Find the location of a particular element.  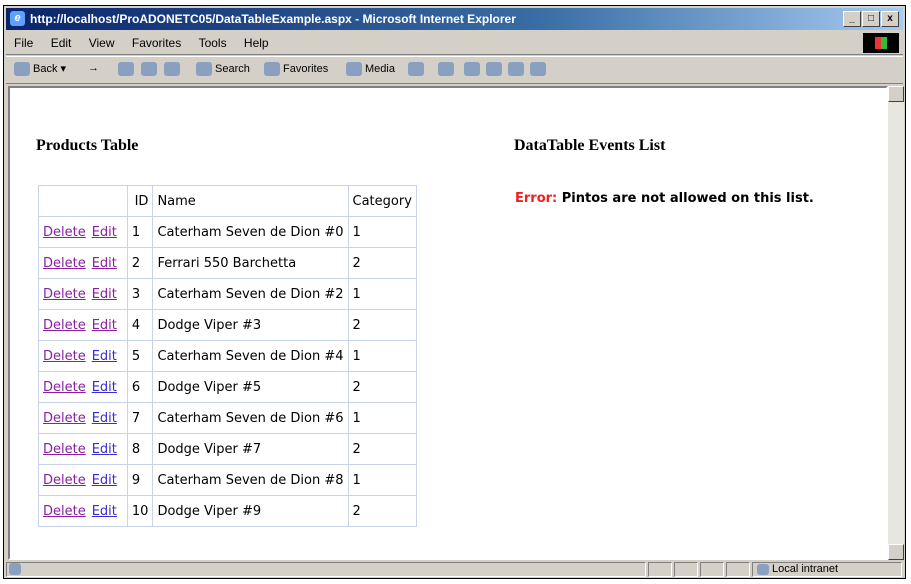

menu-help: Help is located at coordinates (256, 43).